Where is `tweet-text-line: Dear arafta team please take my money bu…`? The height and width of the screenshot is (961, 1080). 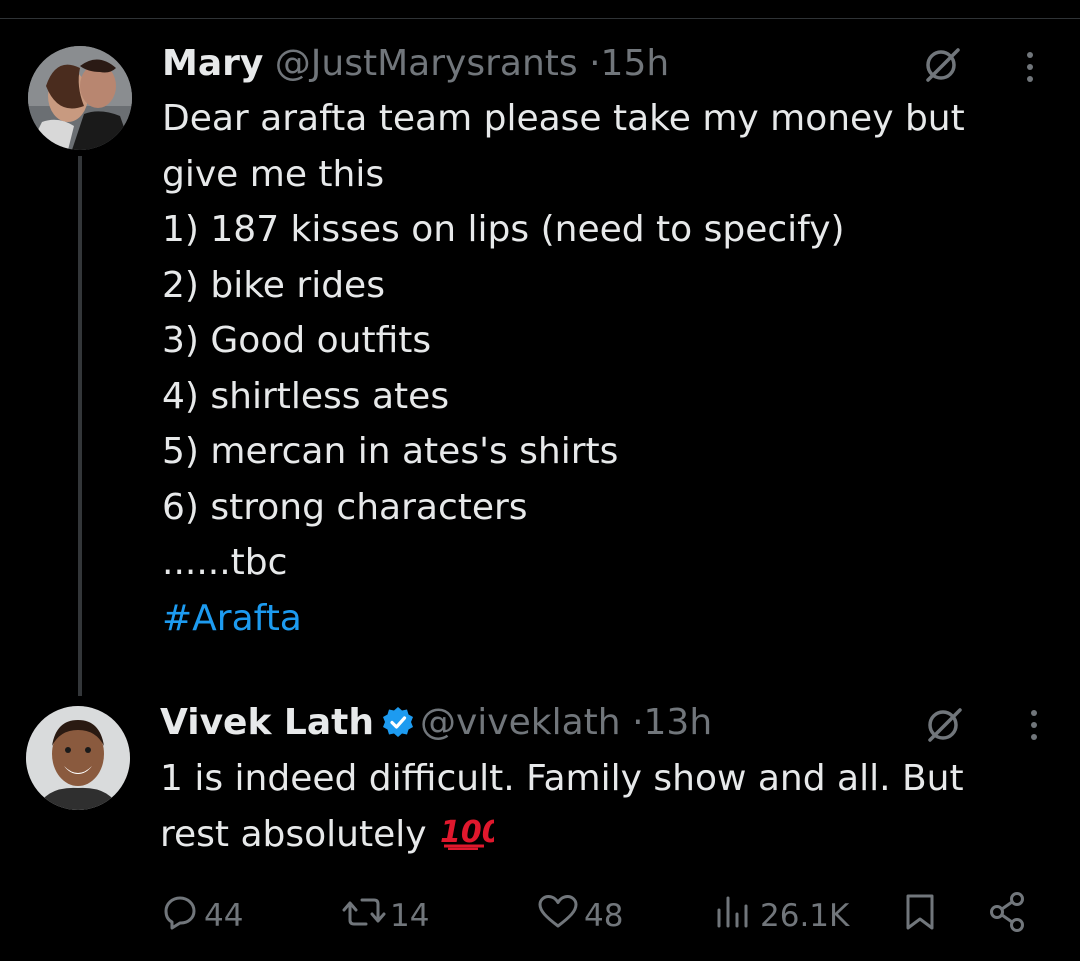
tweet-text-line: Dear arafta team please take my money bu… is located at coordinates (563, 118).